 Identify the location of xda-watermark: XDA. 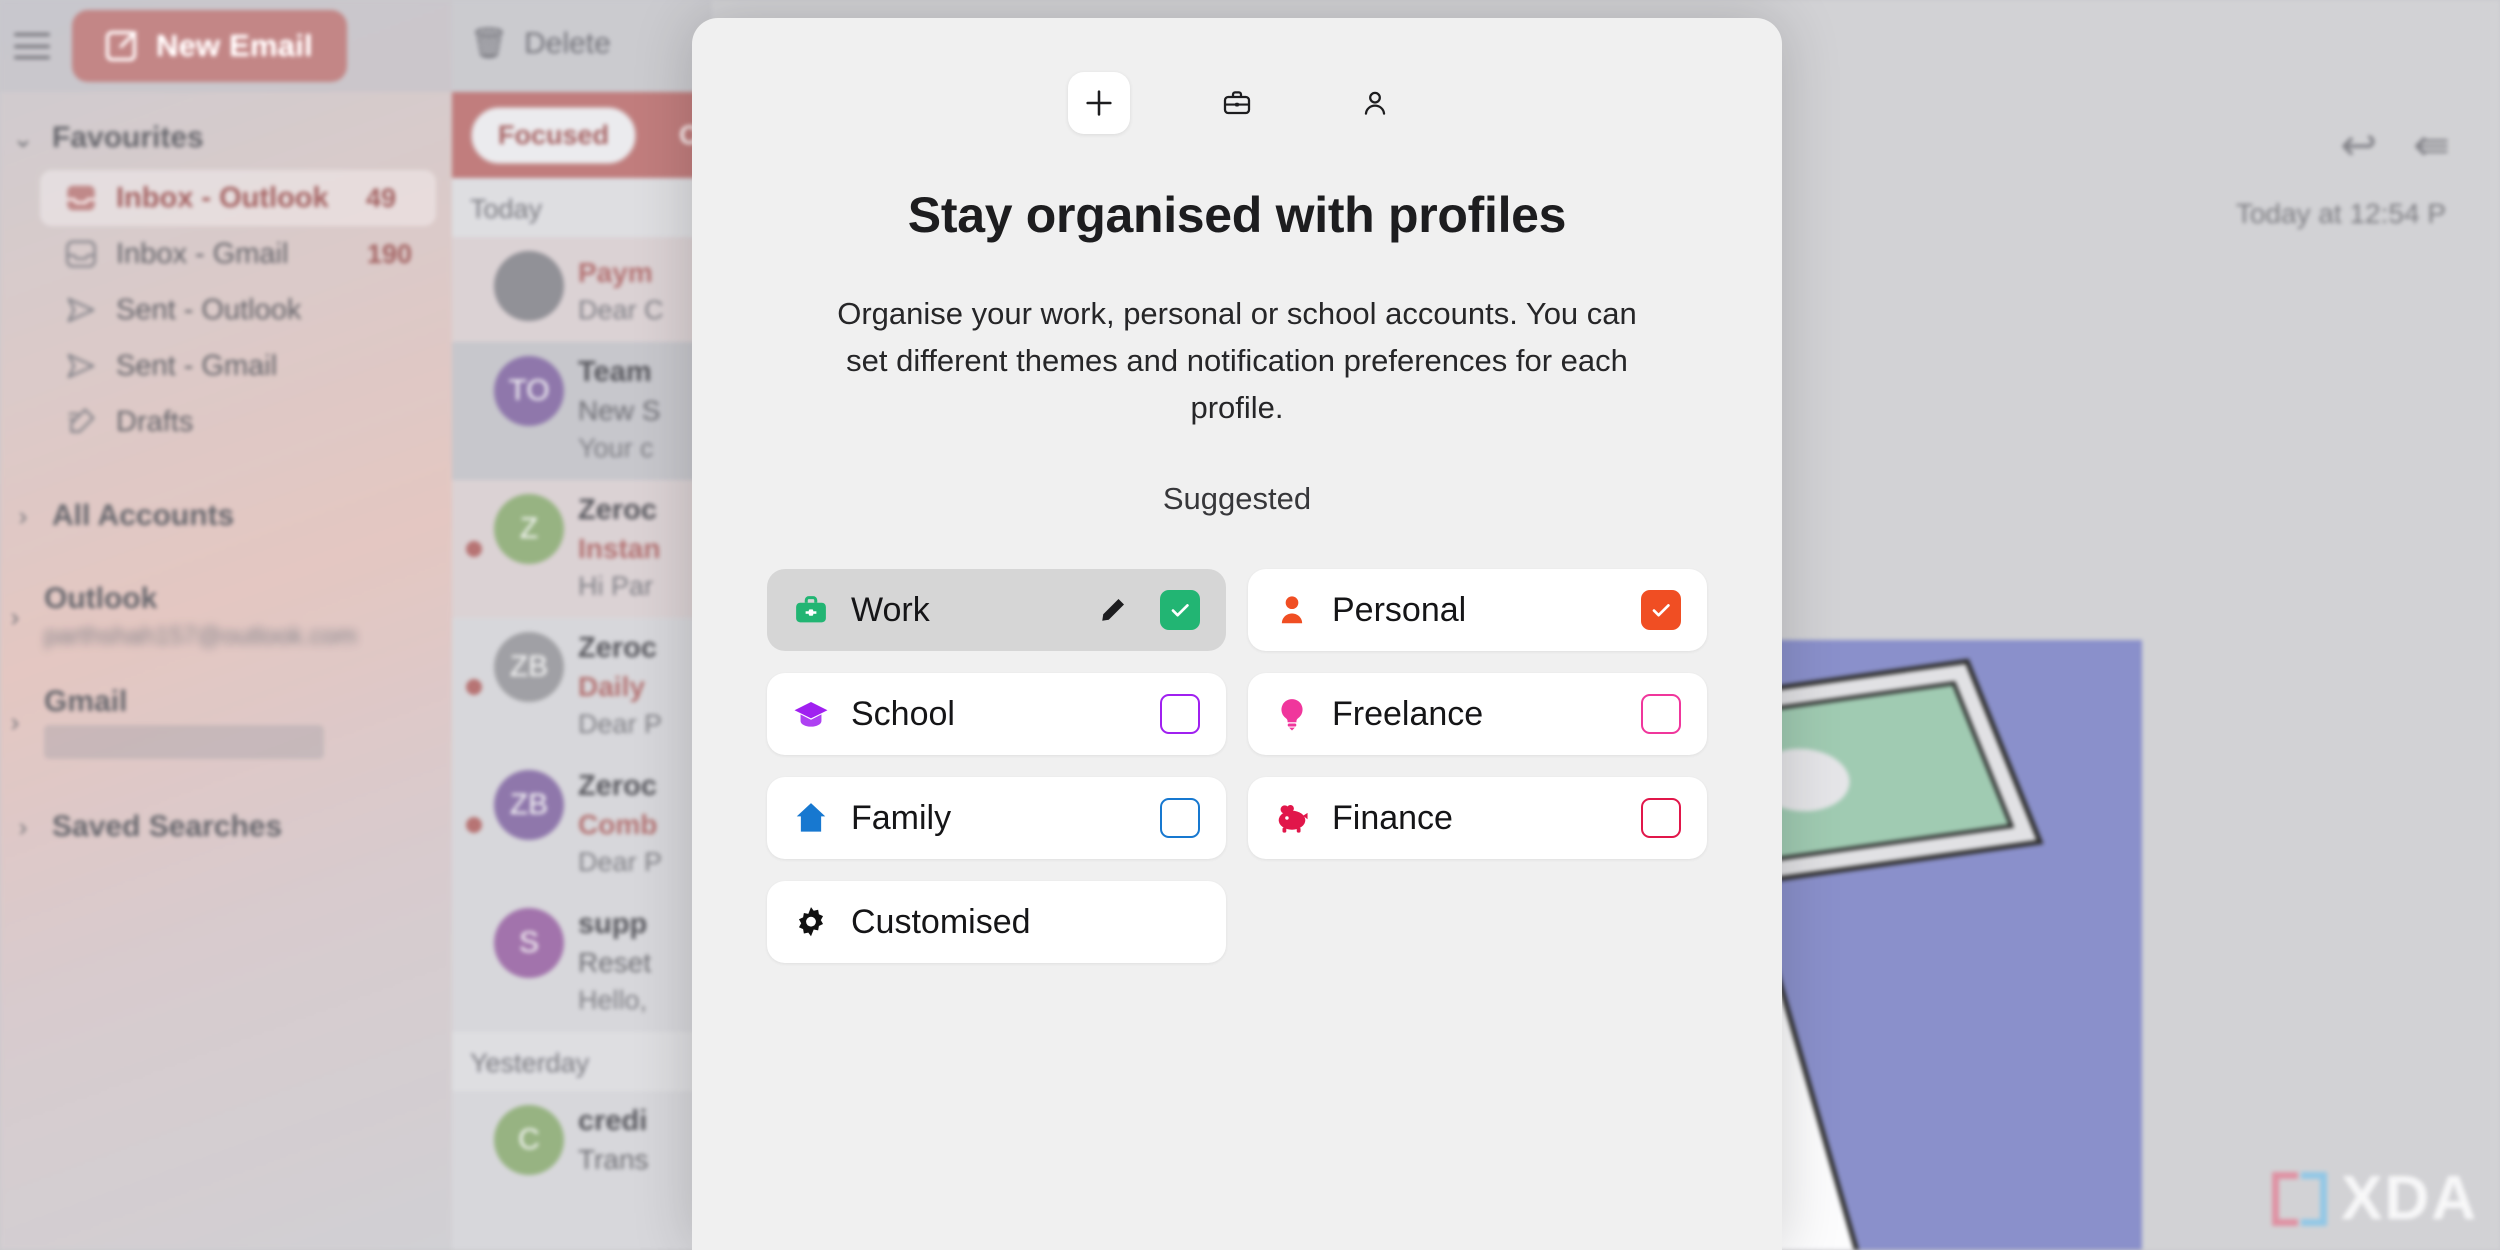
(2375, 1198).